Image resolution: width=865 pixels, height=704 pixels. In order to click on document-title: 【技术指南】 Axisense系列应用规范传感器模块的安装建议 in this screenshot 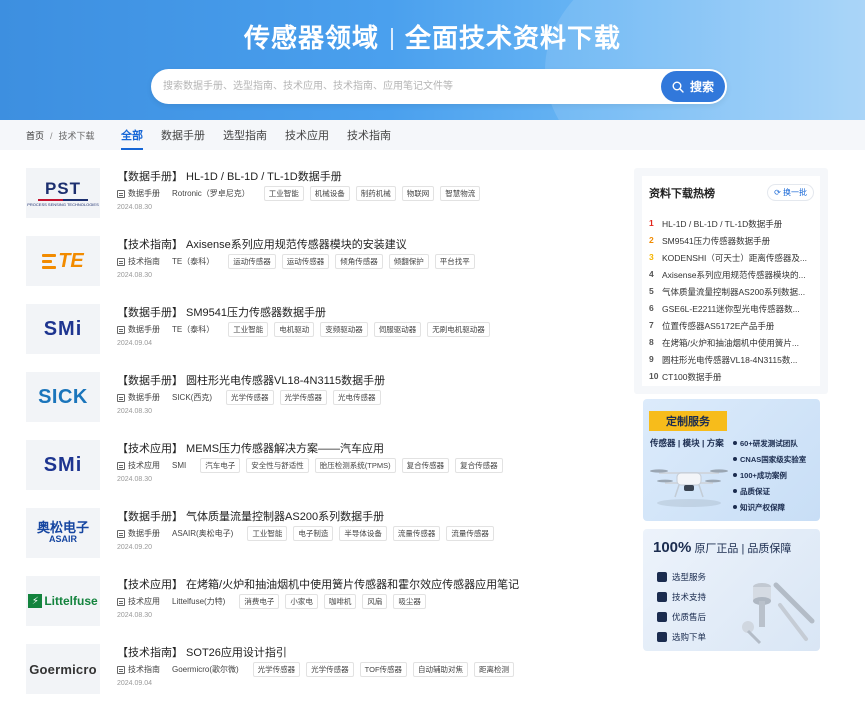, I will do `click(262, 244)`.